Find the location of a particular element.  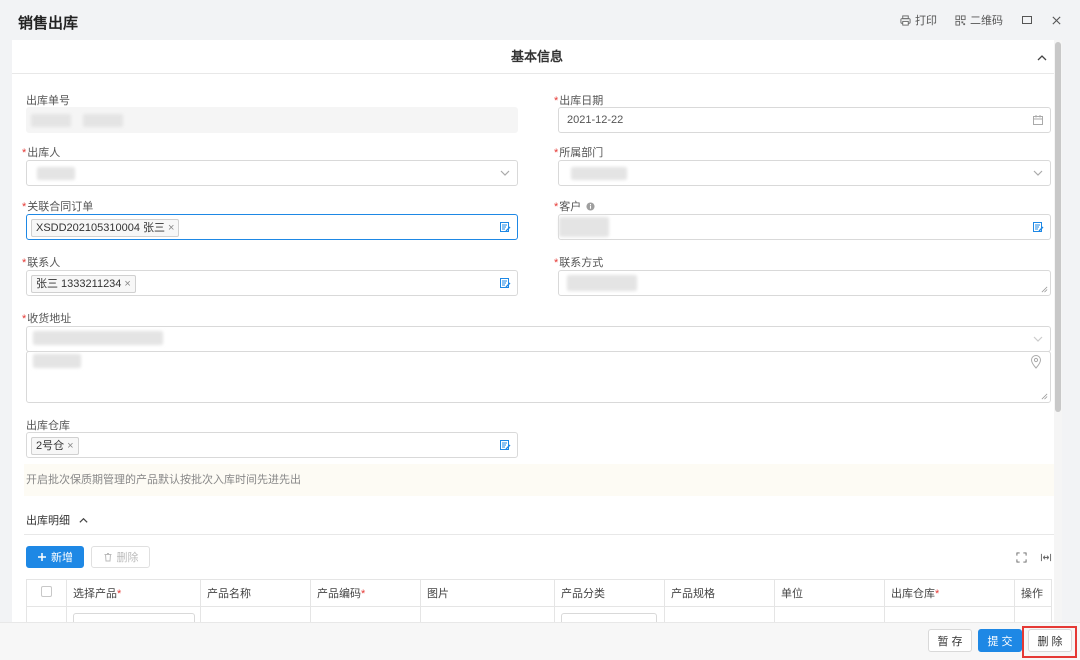

address-detail-field is located at coordinates (538, 377).